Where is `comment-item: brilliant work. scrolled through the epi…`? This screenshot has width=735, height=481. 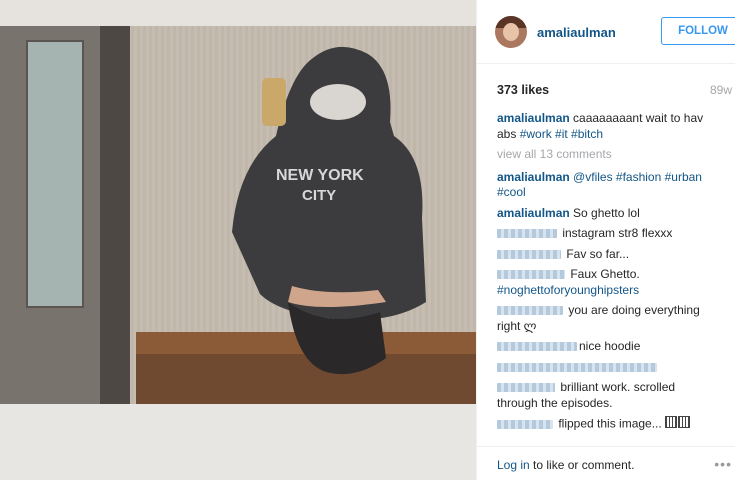
comment-item: brilliant work. scrolled through the epi… is located at coordinates (604, 395).